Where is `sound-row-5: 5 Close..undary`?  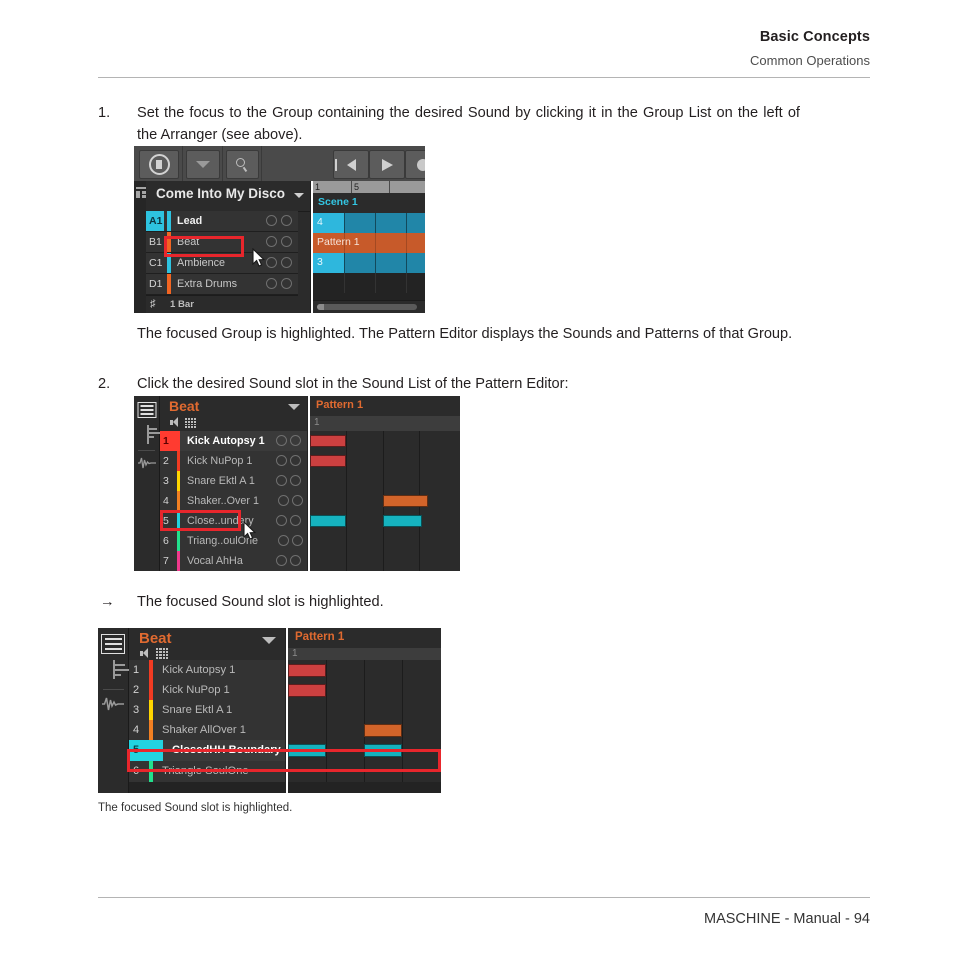 sound-row-5: 5 Close..undary is located at coordinates (233, 521).